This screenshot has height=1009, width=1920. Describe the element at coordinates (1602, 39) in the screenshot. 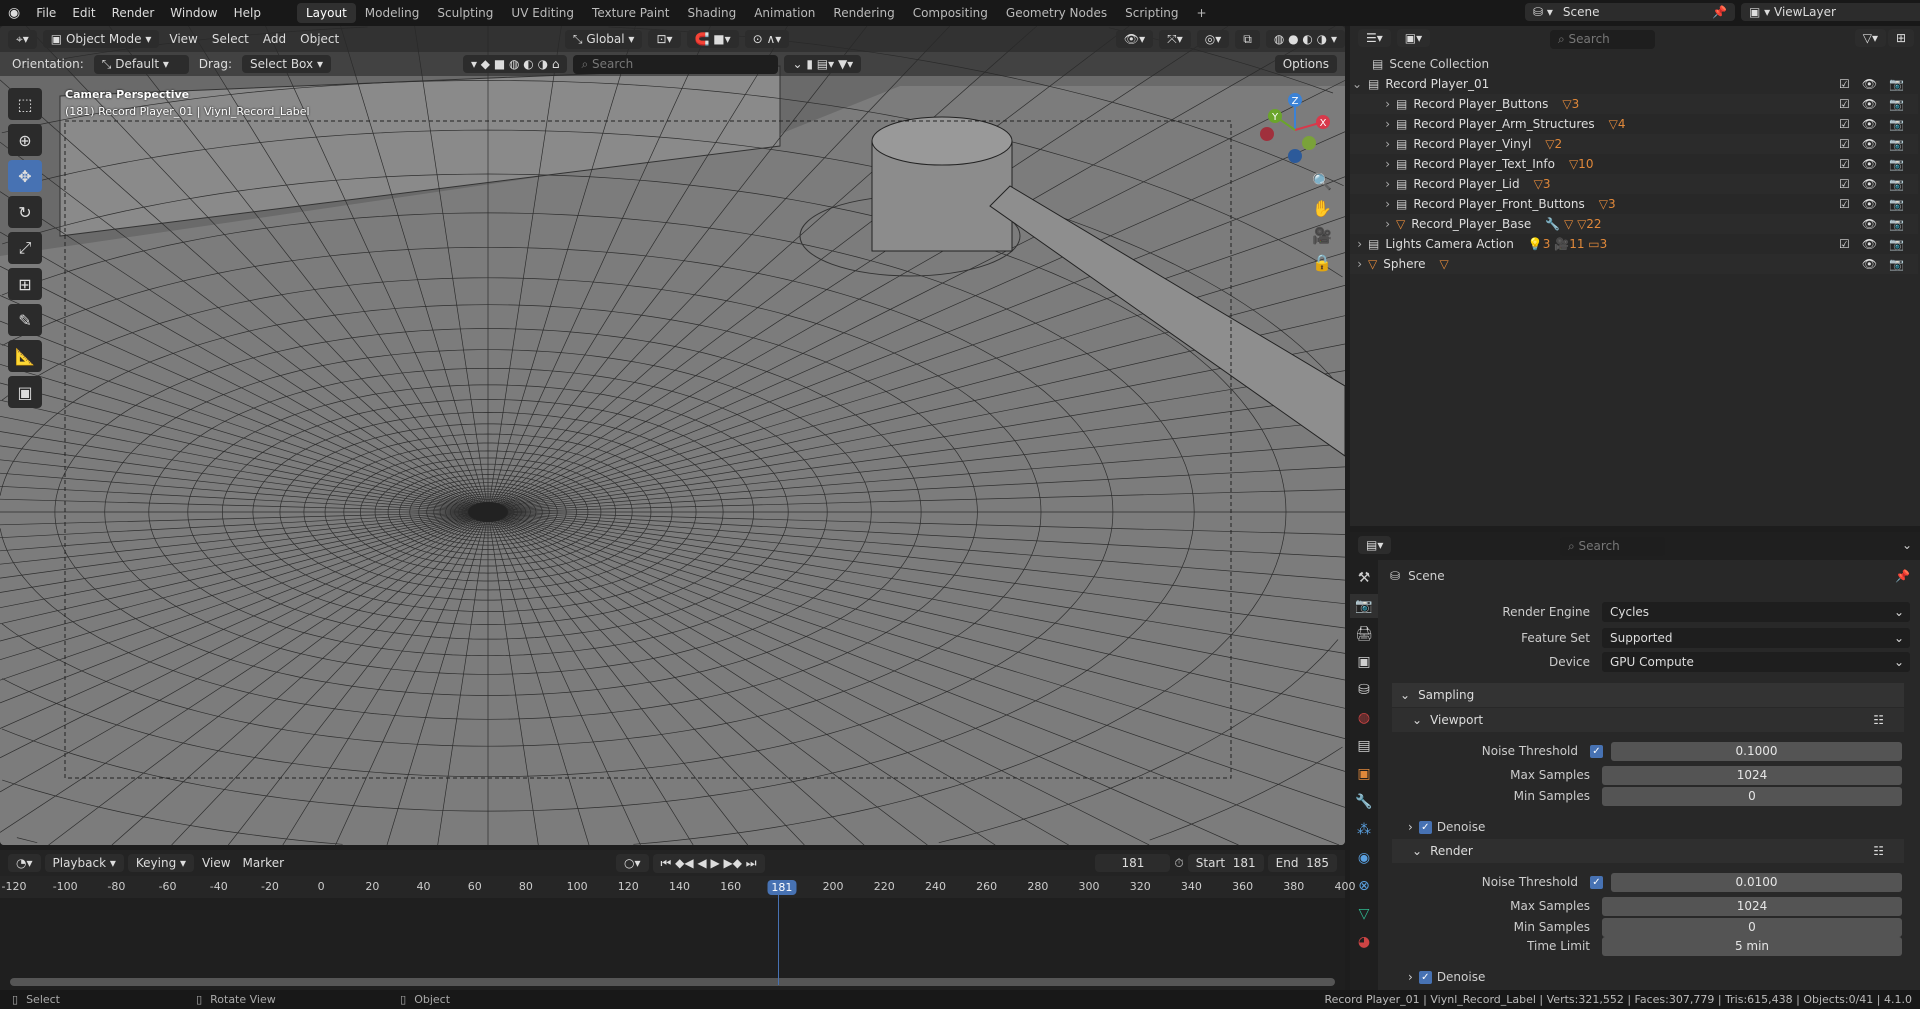

I see `outliner-search-input: ⌕ Search` at that location.